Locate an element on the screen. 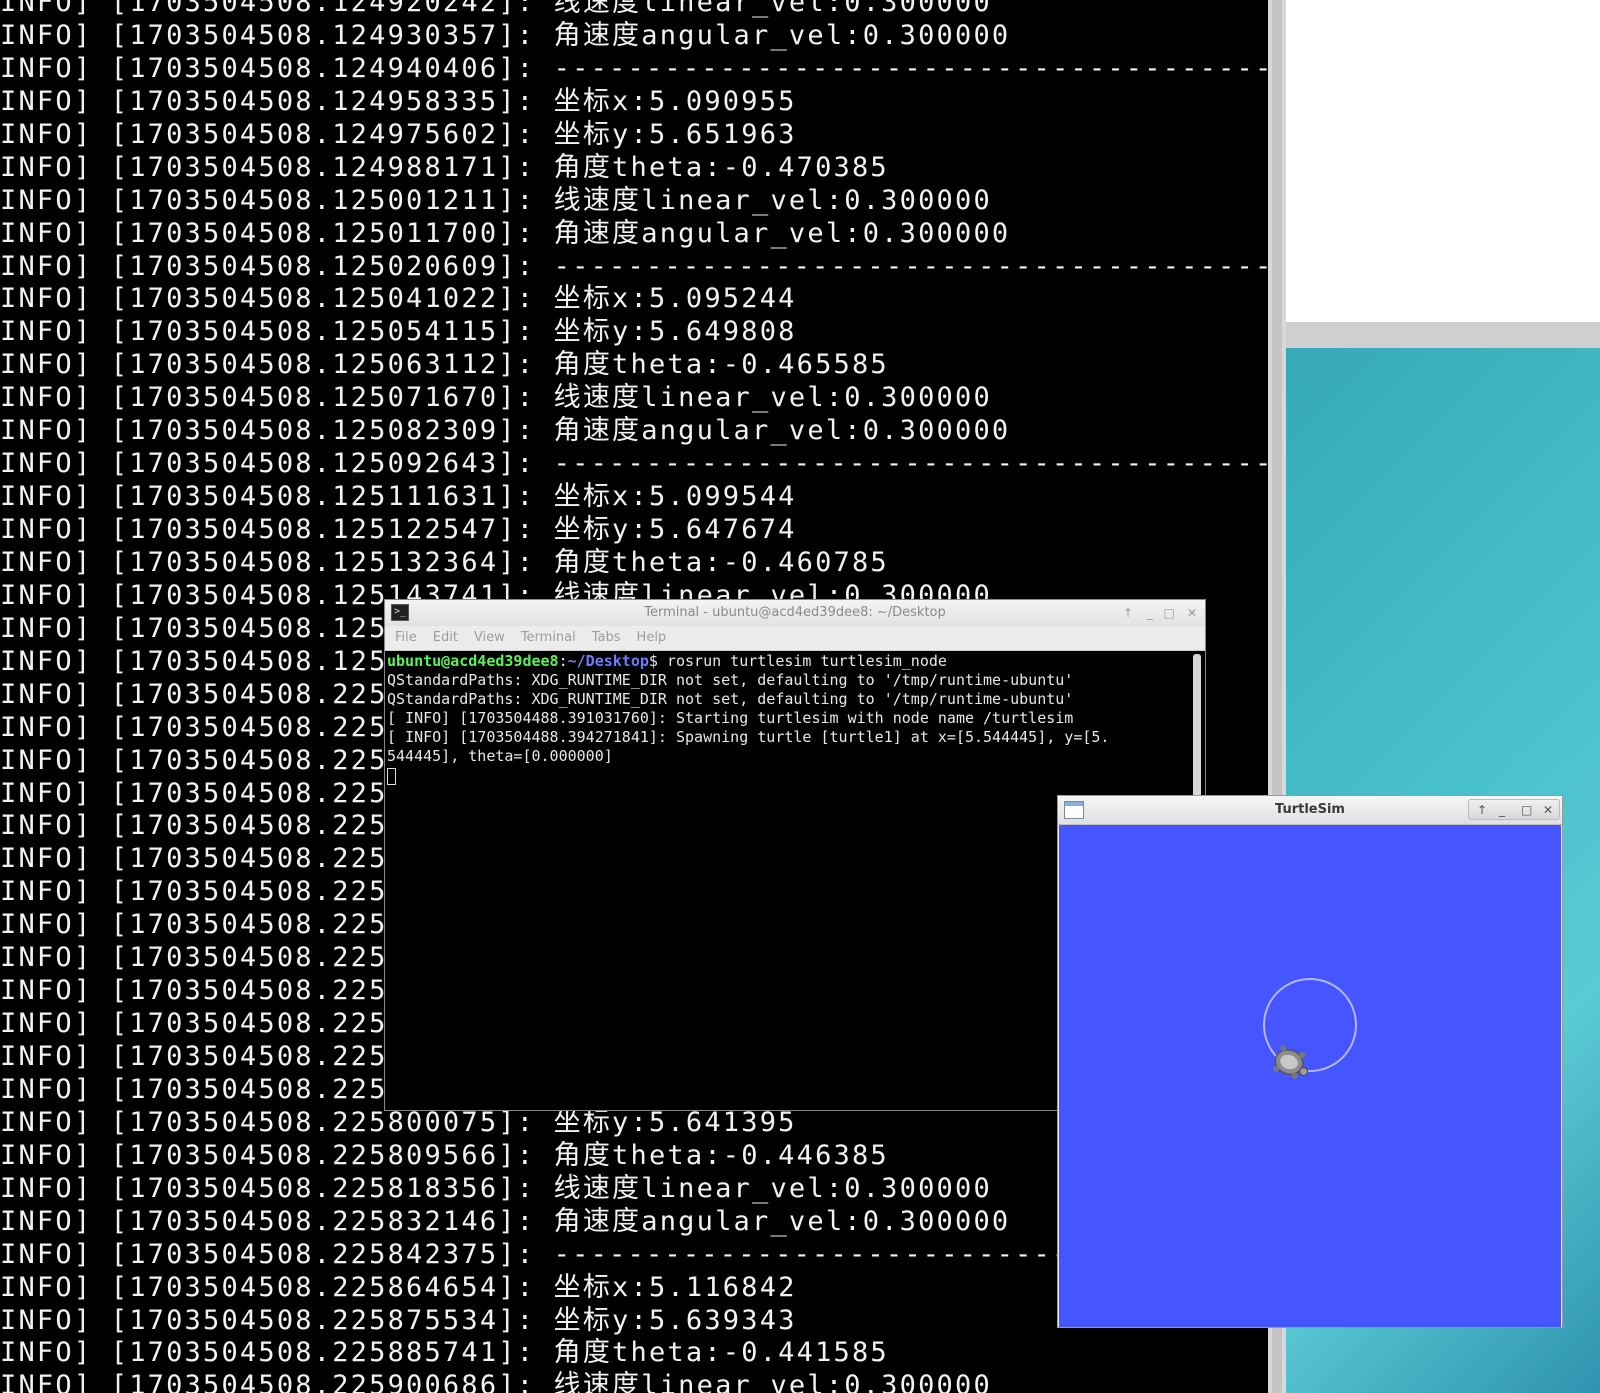 This screenshot has width=1600, height=1393. terminal-menubar: File Edit View Terminal Tabs Help is located at coordinates (795, 638).